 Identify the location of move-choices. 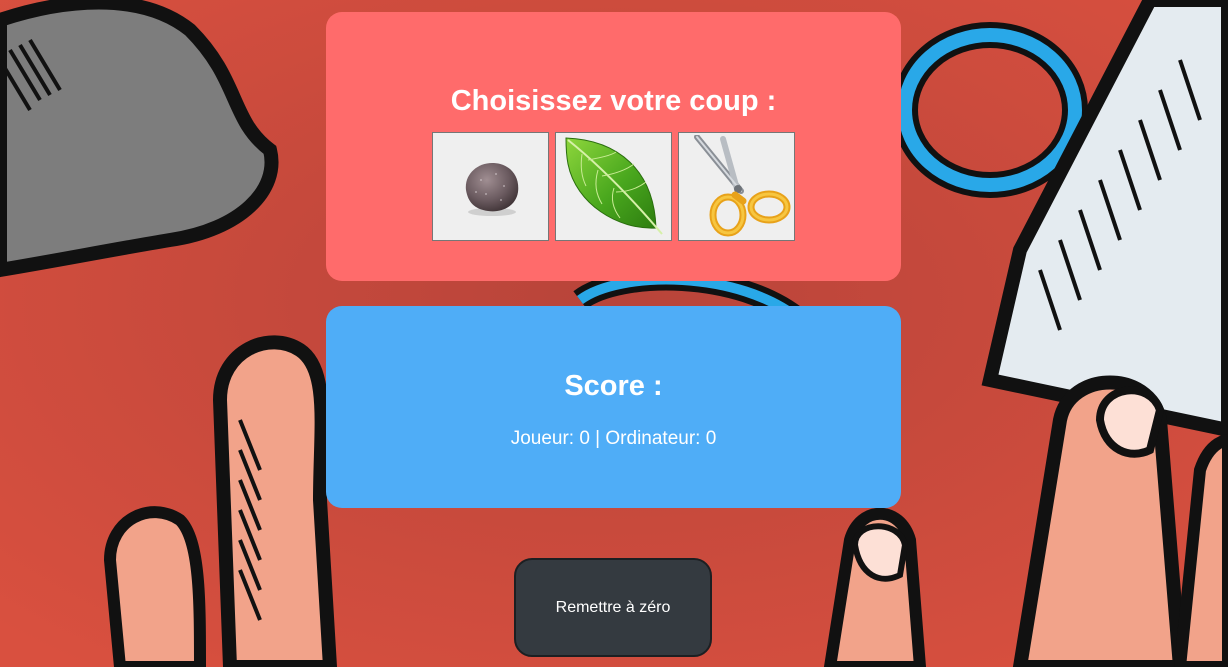
(613, 186).